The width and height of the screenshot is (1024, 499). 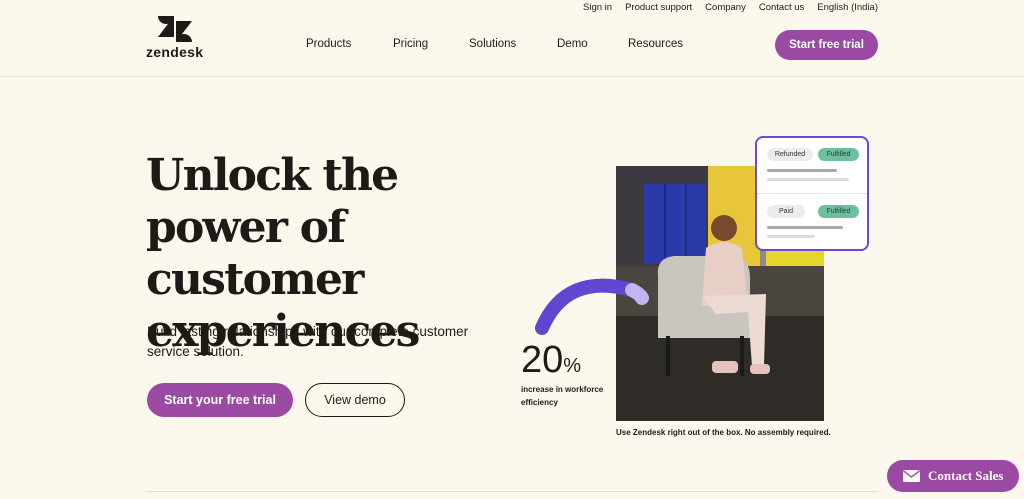 What do you see at coordinates (655, 44) in the screenshot?
I see `nav-resources: Resources` at bounding box center [655, 44].